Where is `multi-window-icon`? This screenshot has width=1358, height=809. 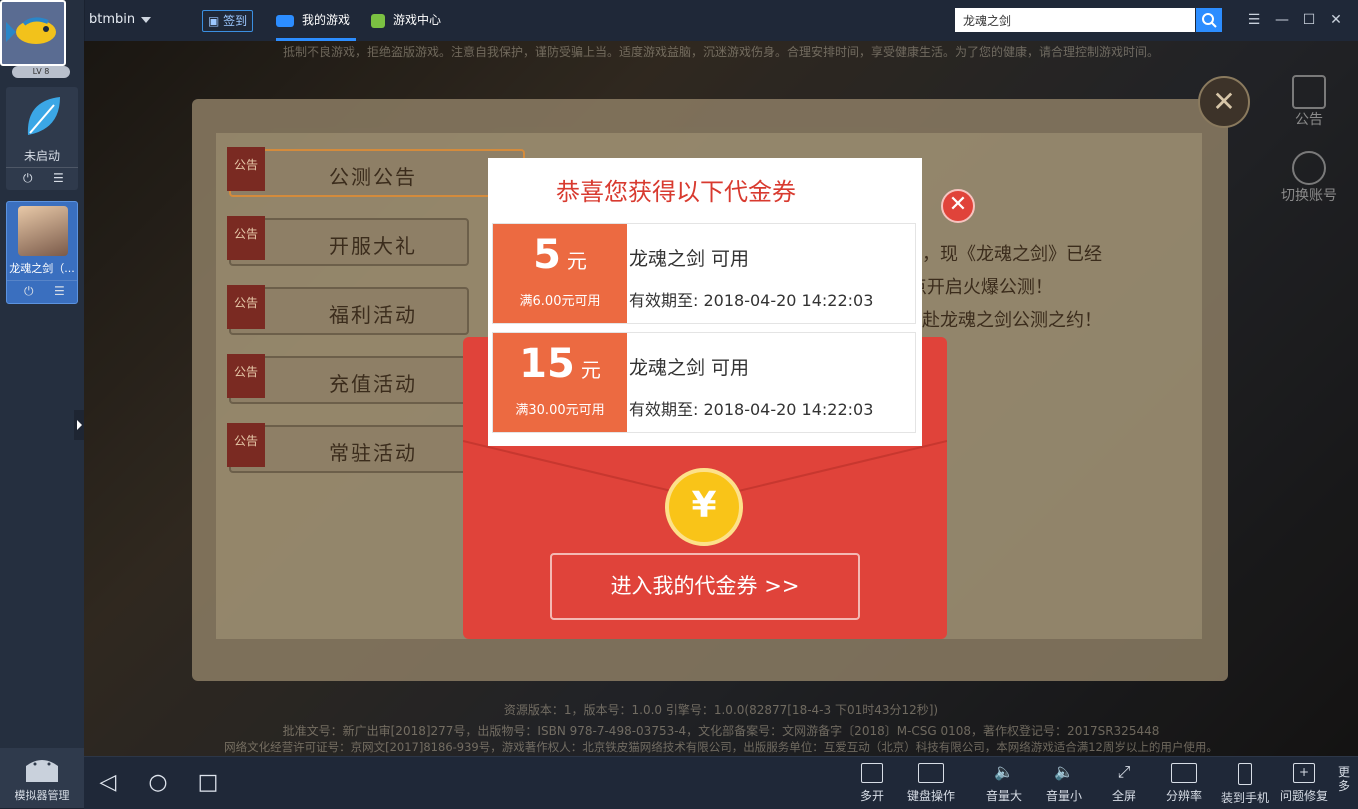 multi-window-icon is located at coordinates (872, 773).